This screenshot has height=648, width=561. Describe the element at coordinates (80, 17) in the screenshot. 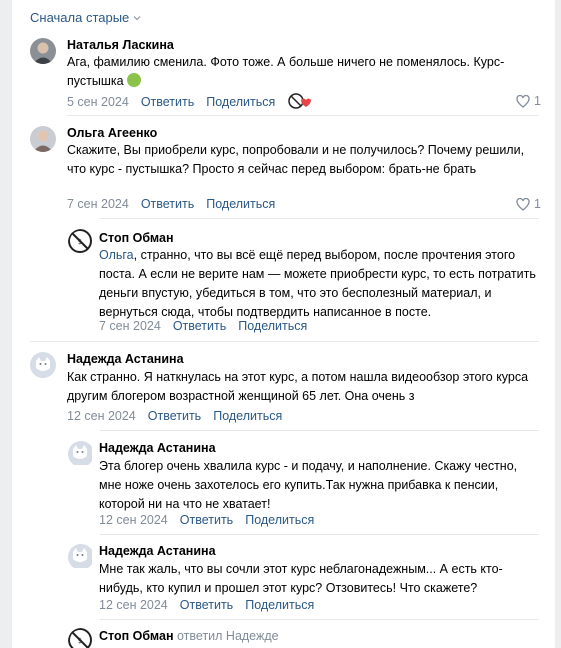

I see `sort-label: Сначала старые` at that location.